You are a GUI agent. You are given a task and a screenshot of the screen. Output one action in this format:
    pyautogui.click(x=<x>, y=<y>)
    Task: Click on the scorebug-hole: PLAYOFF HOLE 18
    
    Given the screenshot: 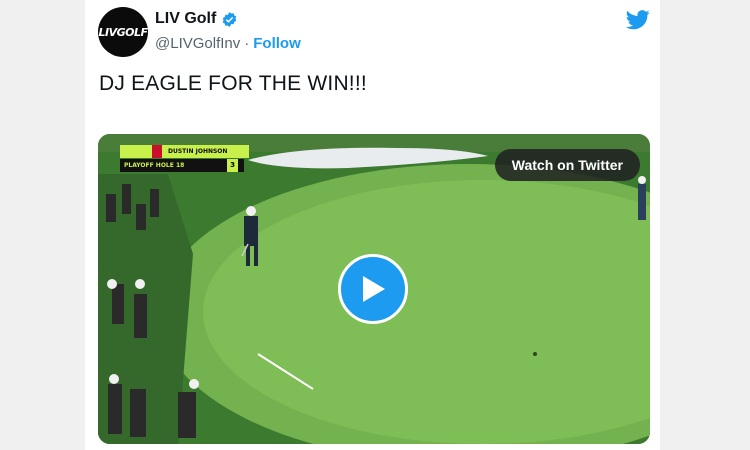 What is the action you would take?
    pyautogui.click(x=154, y=165)
    